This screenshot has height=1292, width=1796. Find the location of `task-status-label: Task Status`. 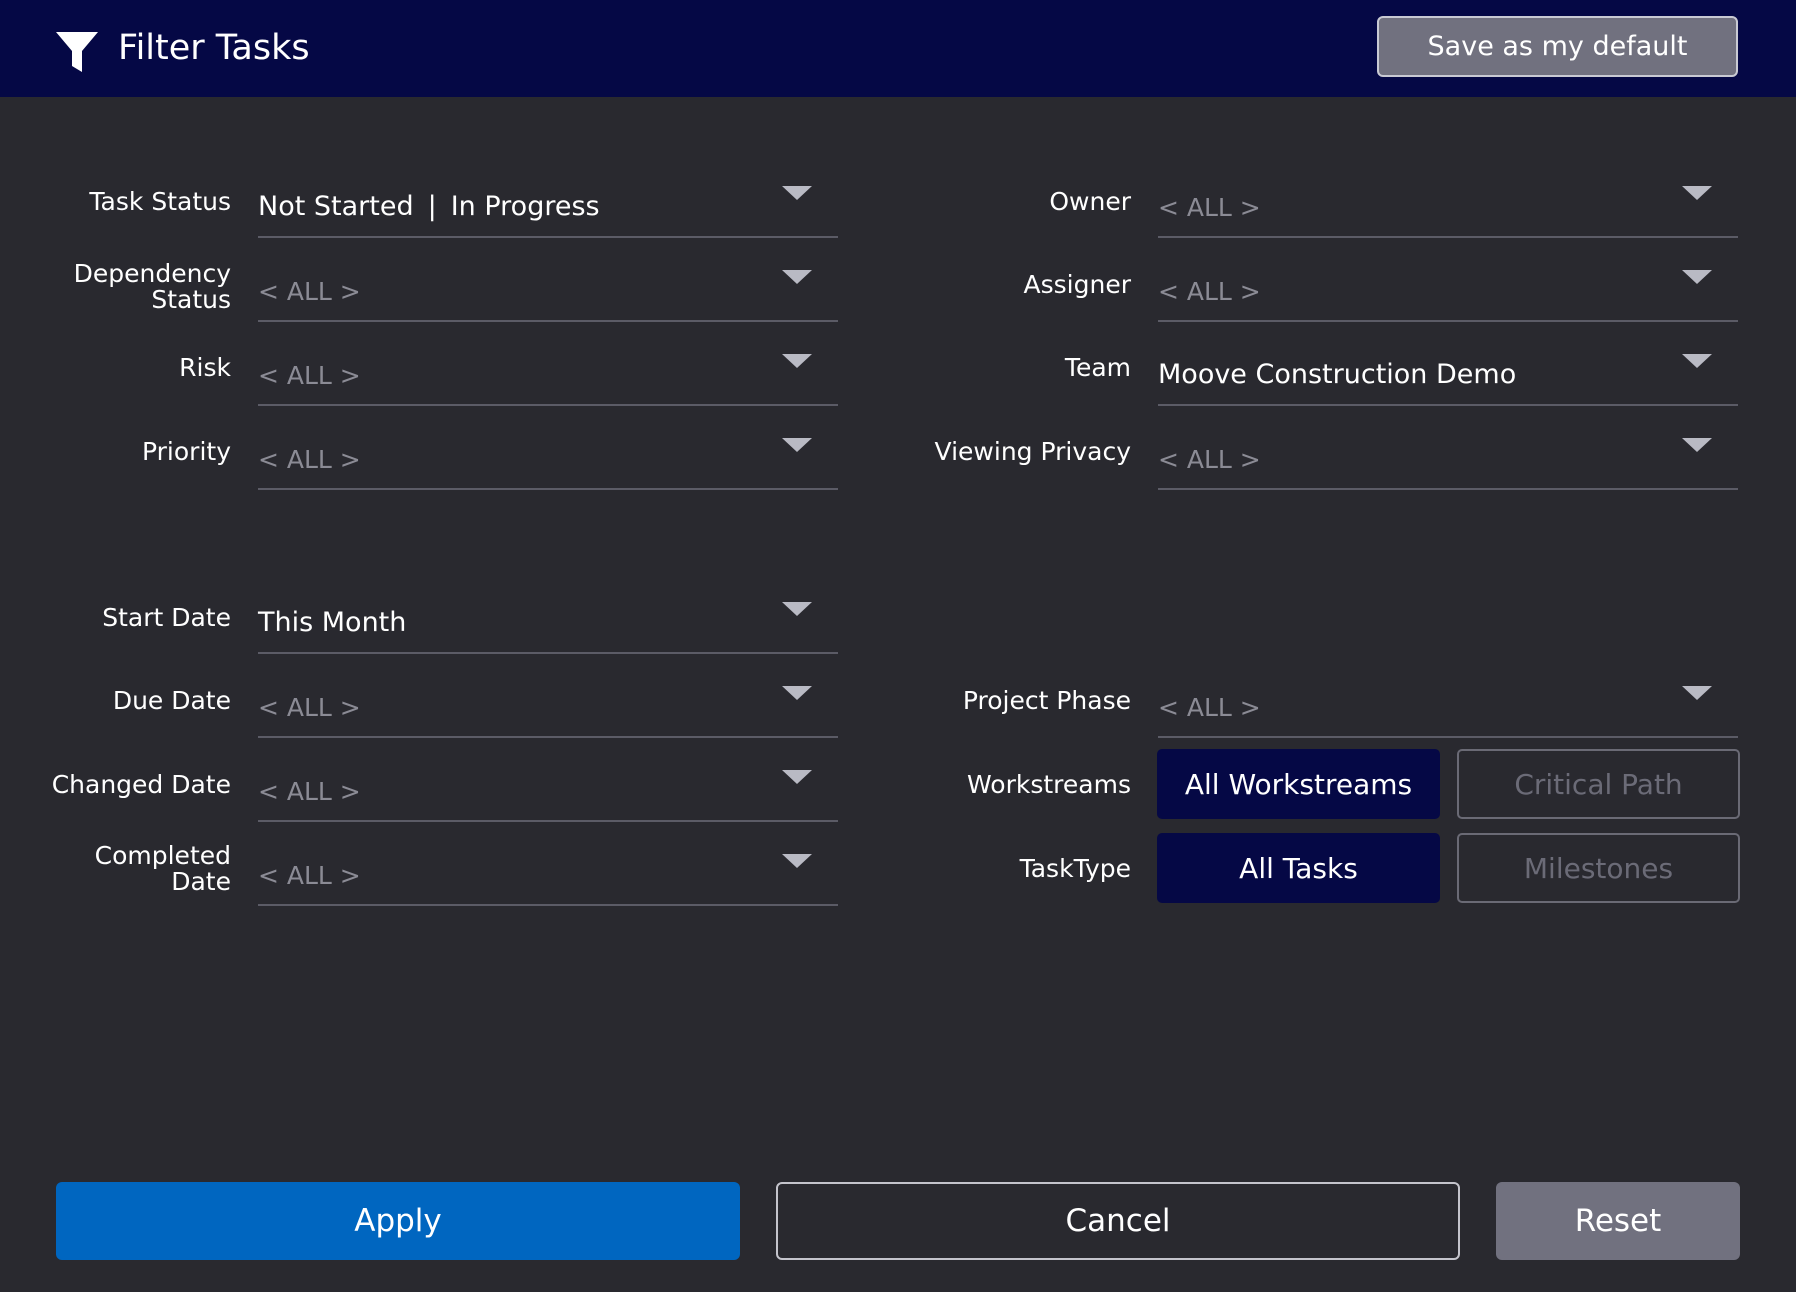

task-status-label: Task Status is located at coordinates (160, 201).